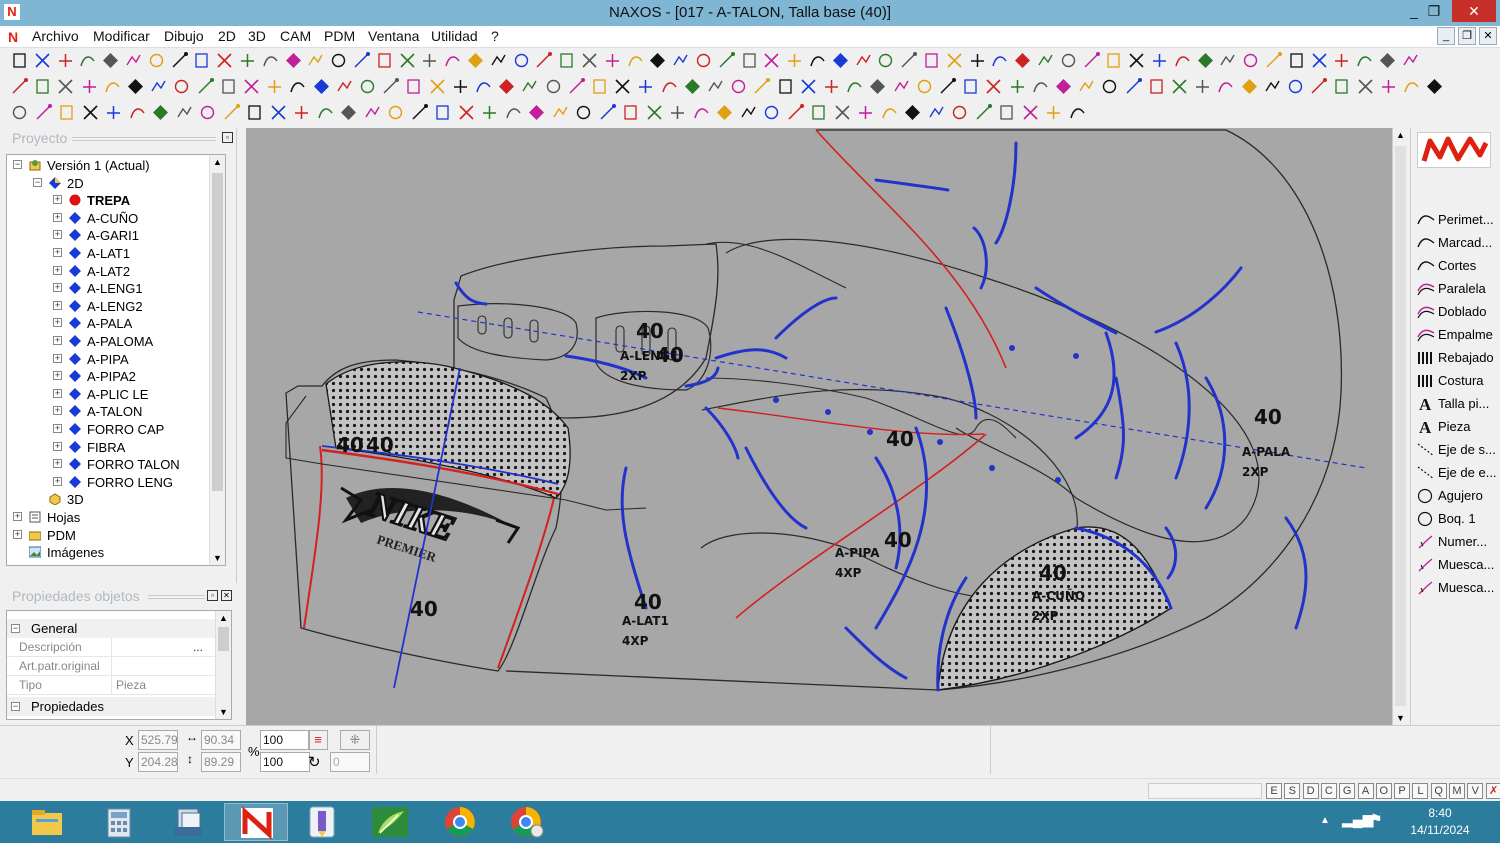 The width and height of the screenshot is (1500, 843). Describe the element at coordinates (221, 762) in the screenshot. I see `height-field: 89.29` at that location.